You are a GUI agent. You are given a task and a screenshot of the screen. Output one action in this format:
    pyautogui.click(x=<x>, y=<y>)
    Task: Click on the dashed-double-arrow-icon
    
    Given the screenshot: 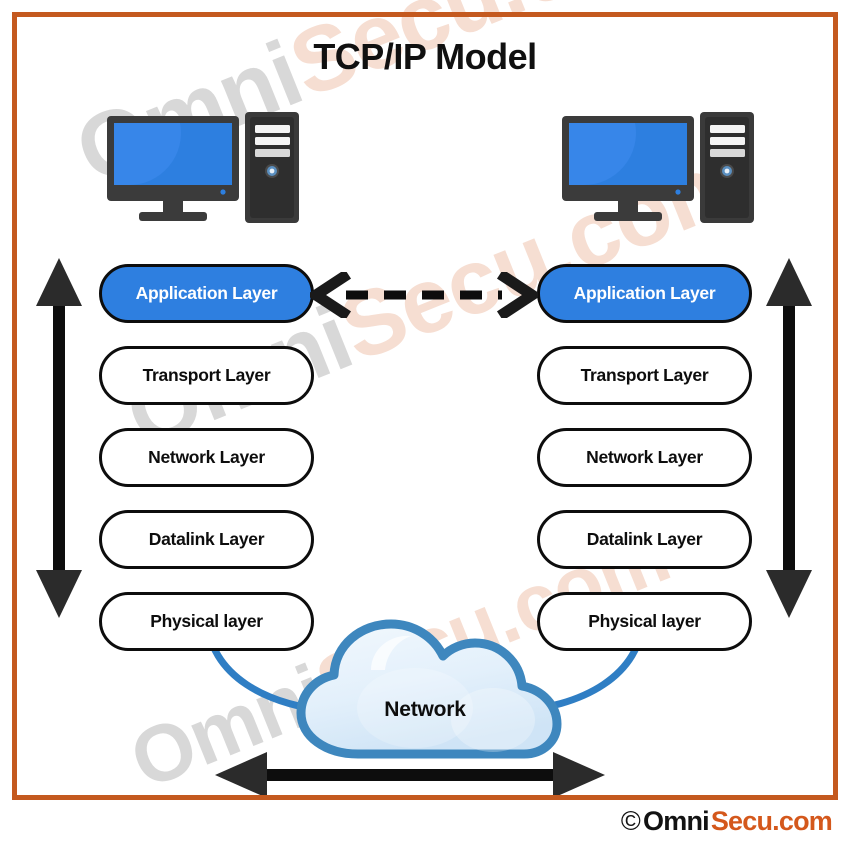 What is the action you would take?
    pyautogui.click(x=424, y=295)
    